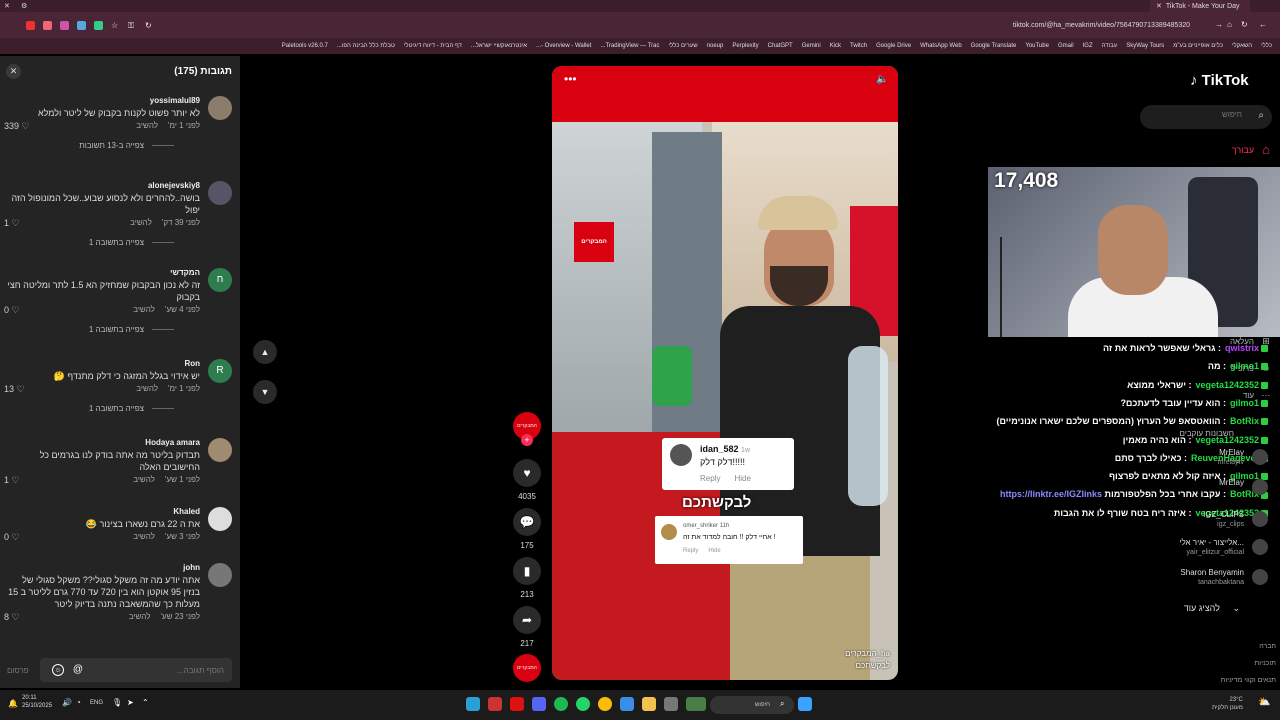  Describe the element at coordinates (883, 80) in the screenshot. I see `volume-icon: 🔈` at that location.